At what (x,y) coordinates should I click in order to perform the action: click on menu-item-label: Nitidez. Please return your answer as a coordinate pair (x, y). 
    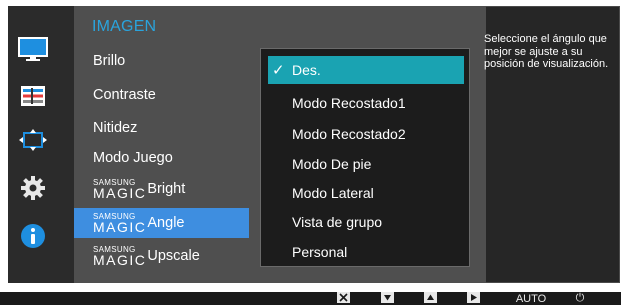
    Looking at the image, I should click on (115, 128).